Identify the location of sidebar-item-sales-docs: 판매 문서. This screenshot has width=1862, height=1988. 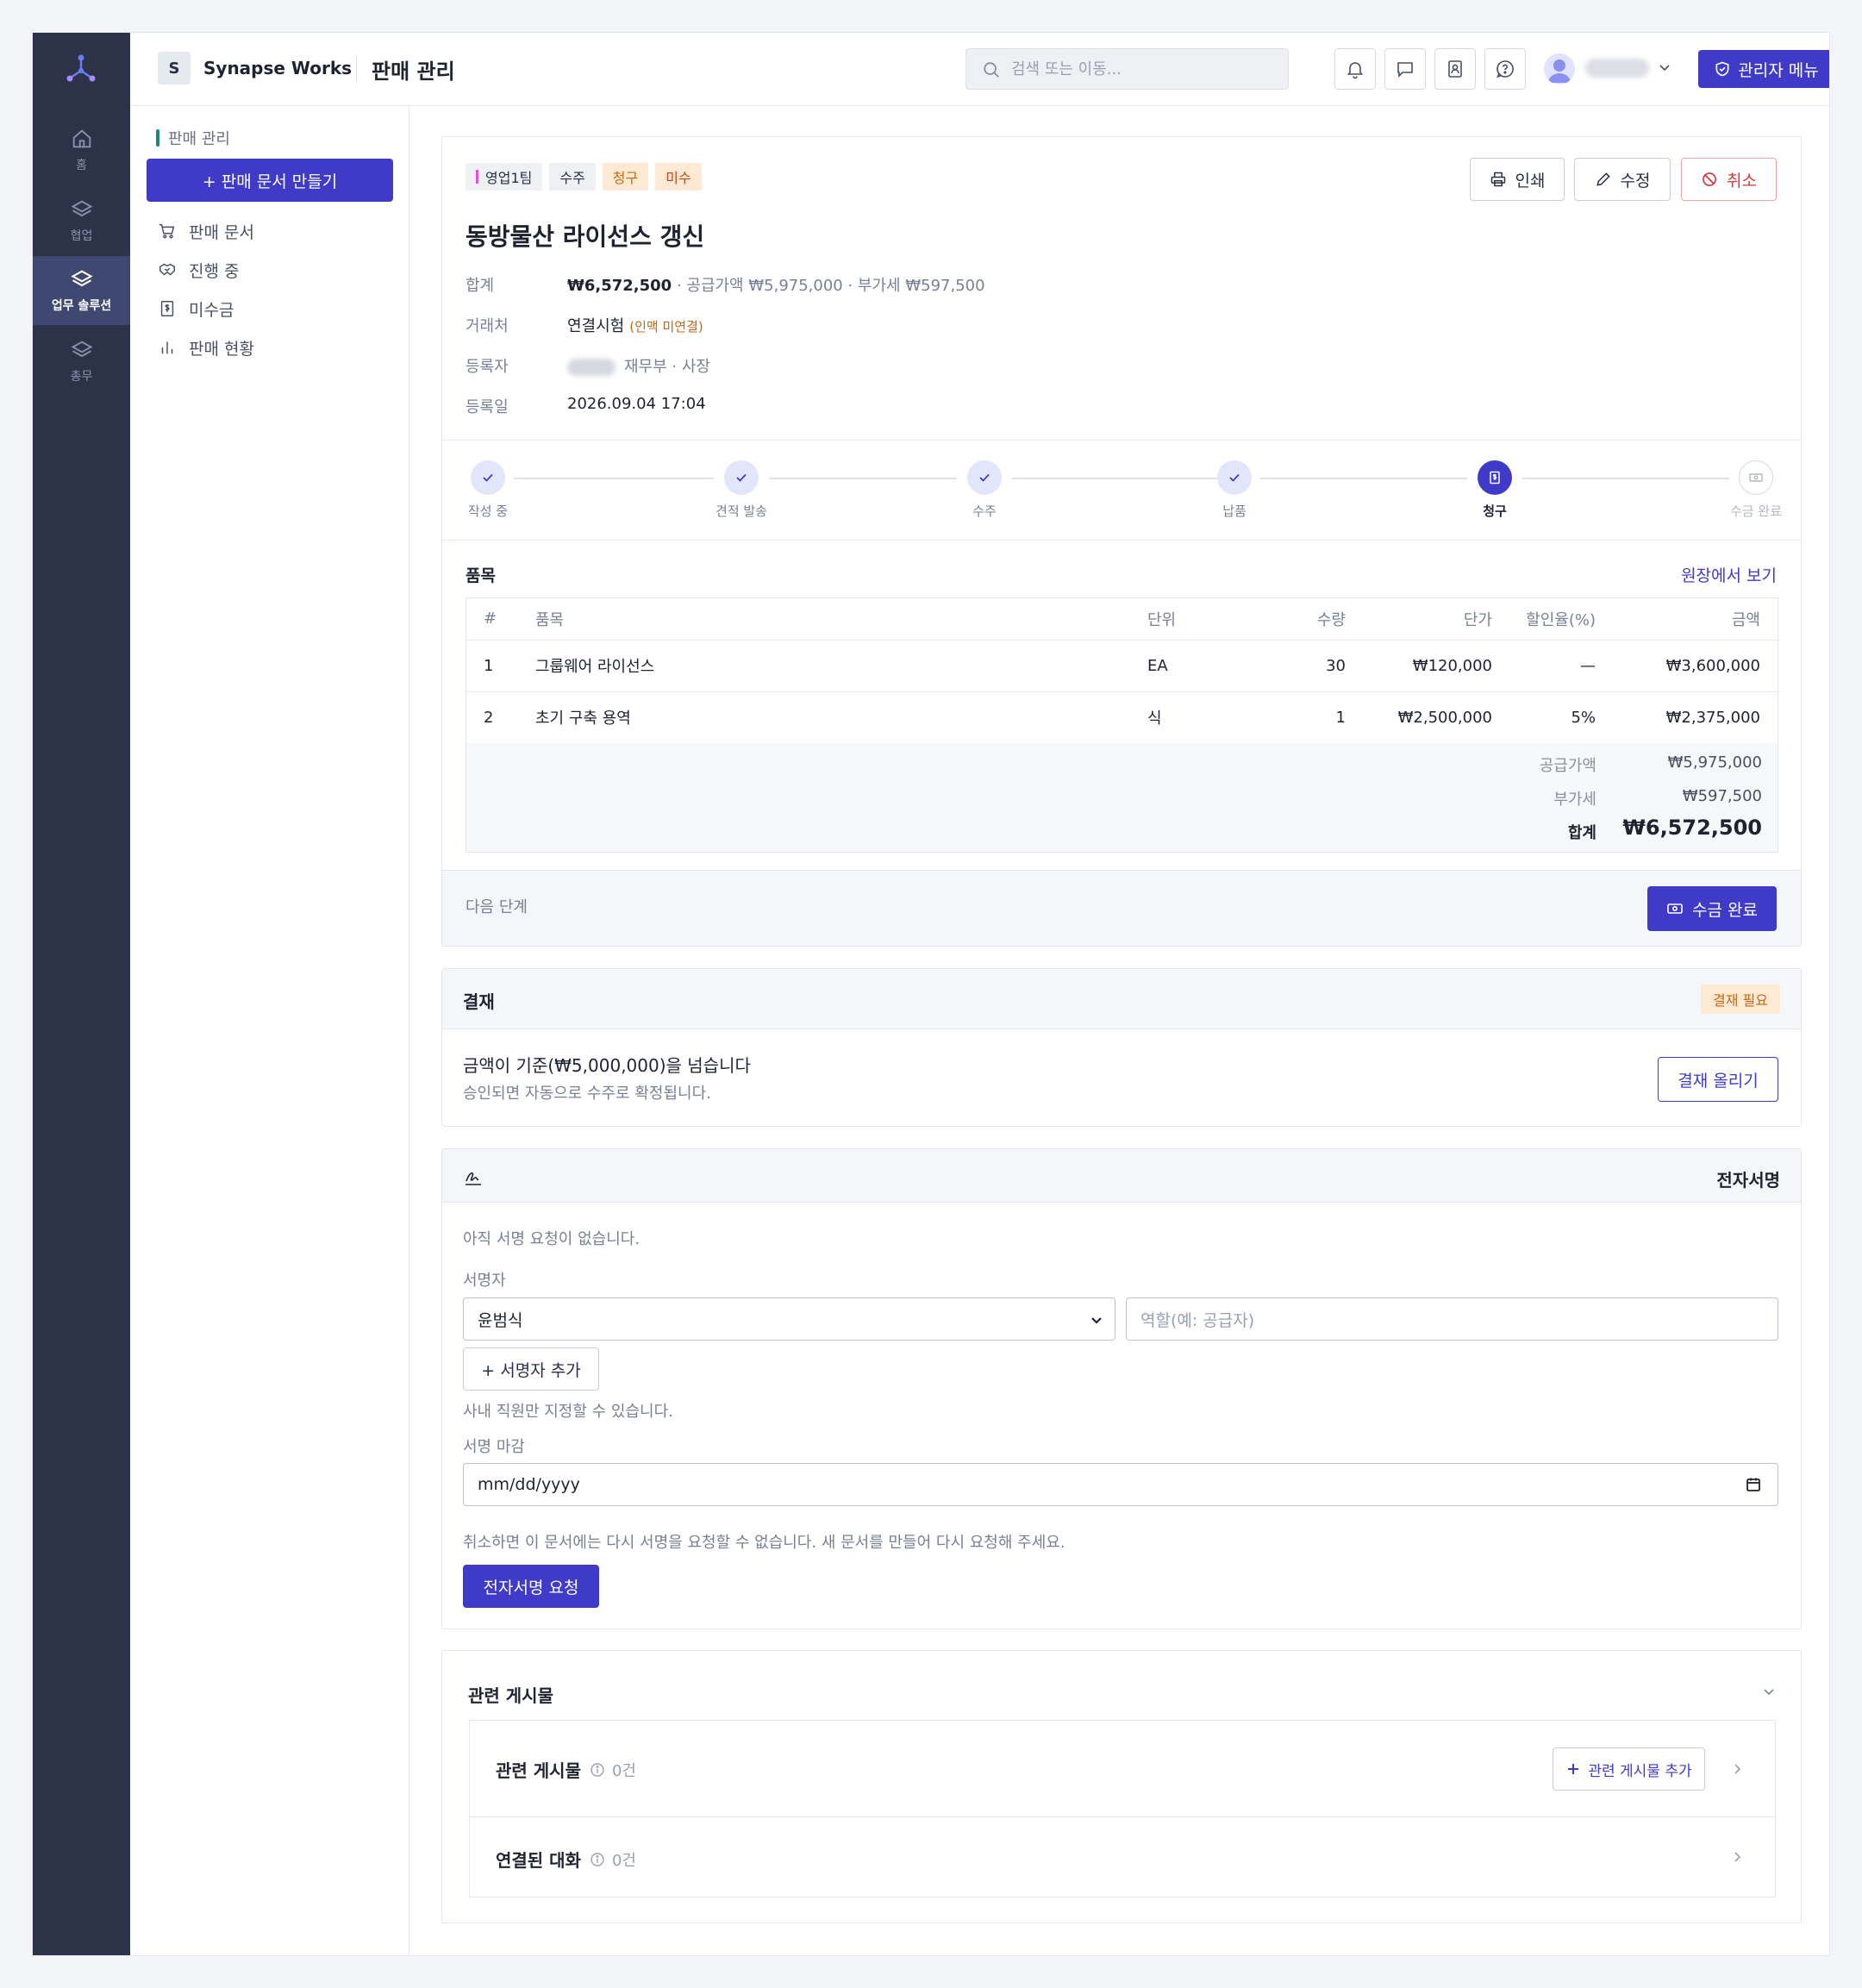
(206, 231).